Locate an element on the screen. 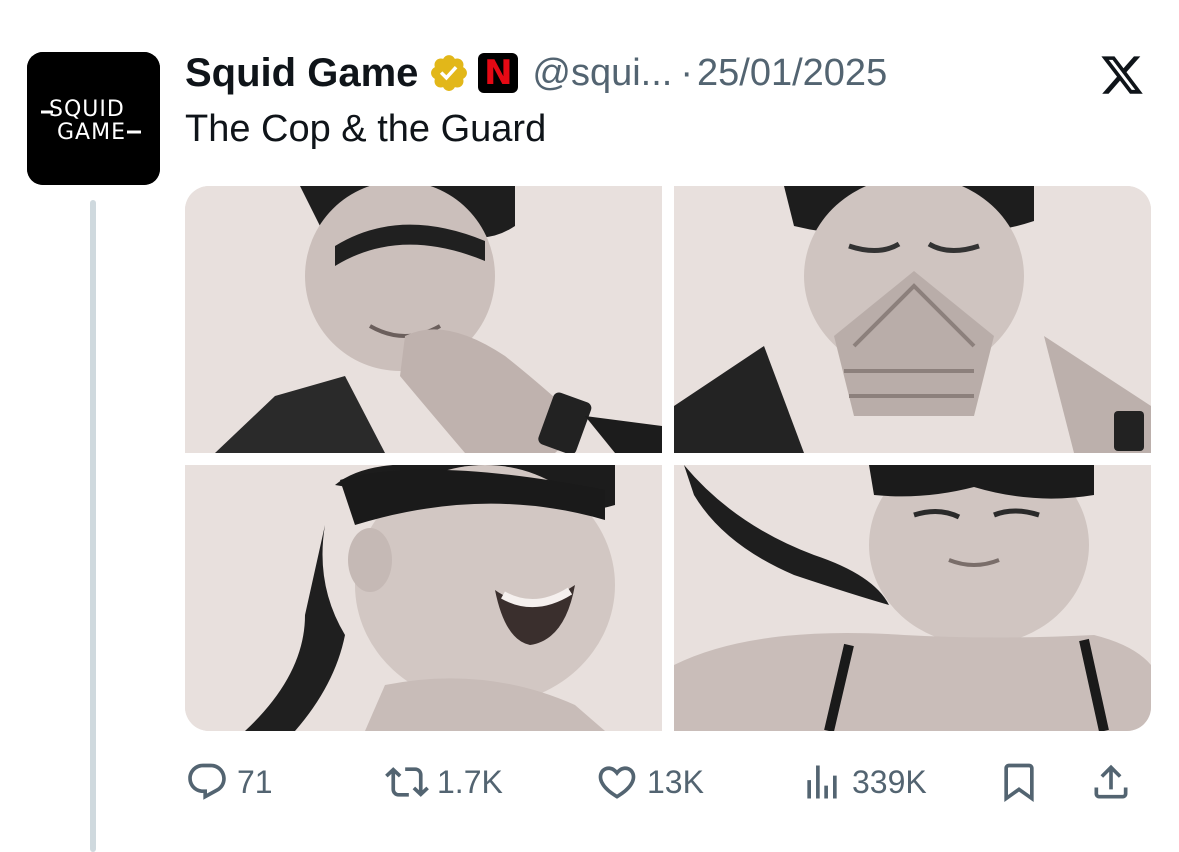  heart-icon is located at coordinates (617, 782).